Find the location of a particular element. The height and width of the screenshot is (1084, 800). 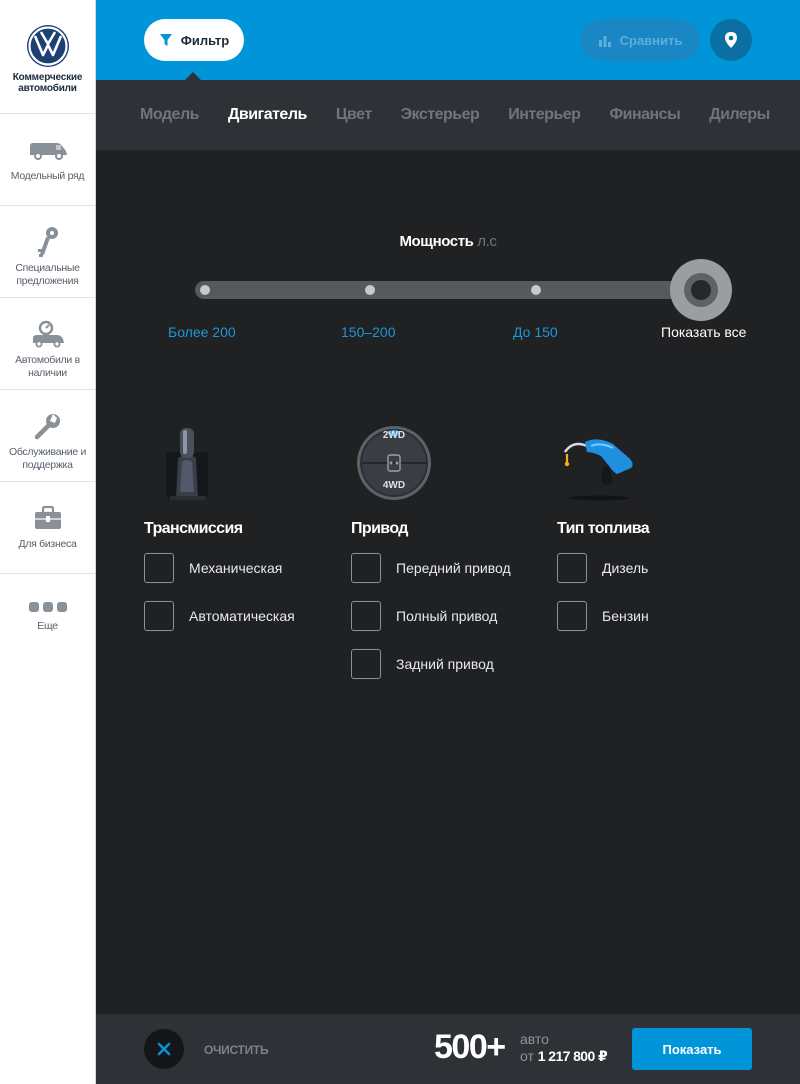

option-label: Передний привод is located at coordinates (453, 568).